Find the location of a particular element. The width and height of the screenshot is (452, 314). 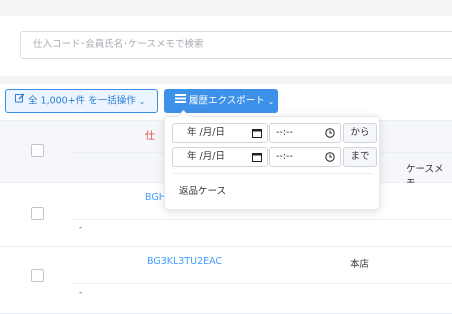

section-gap is located at coordinates (226, 80).